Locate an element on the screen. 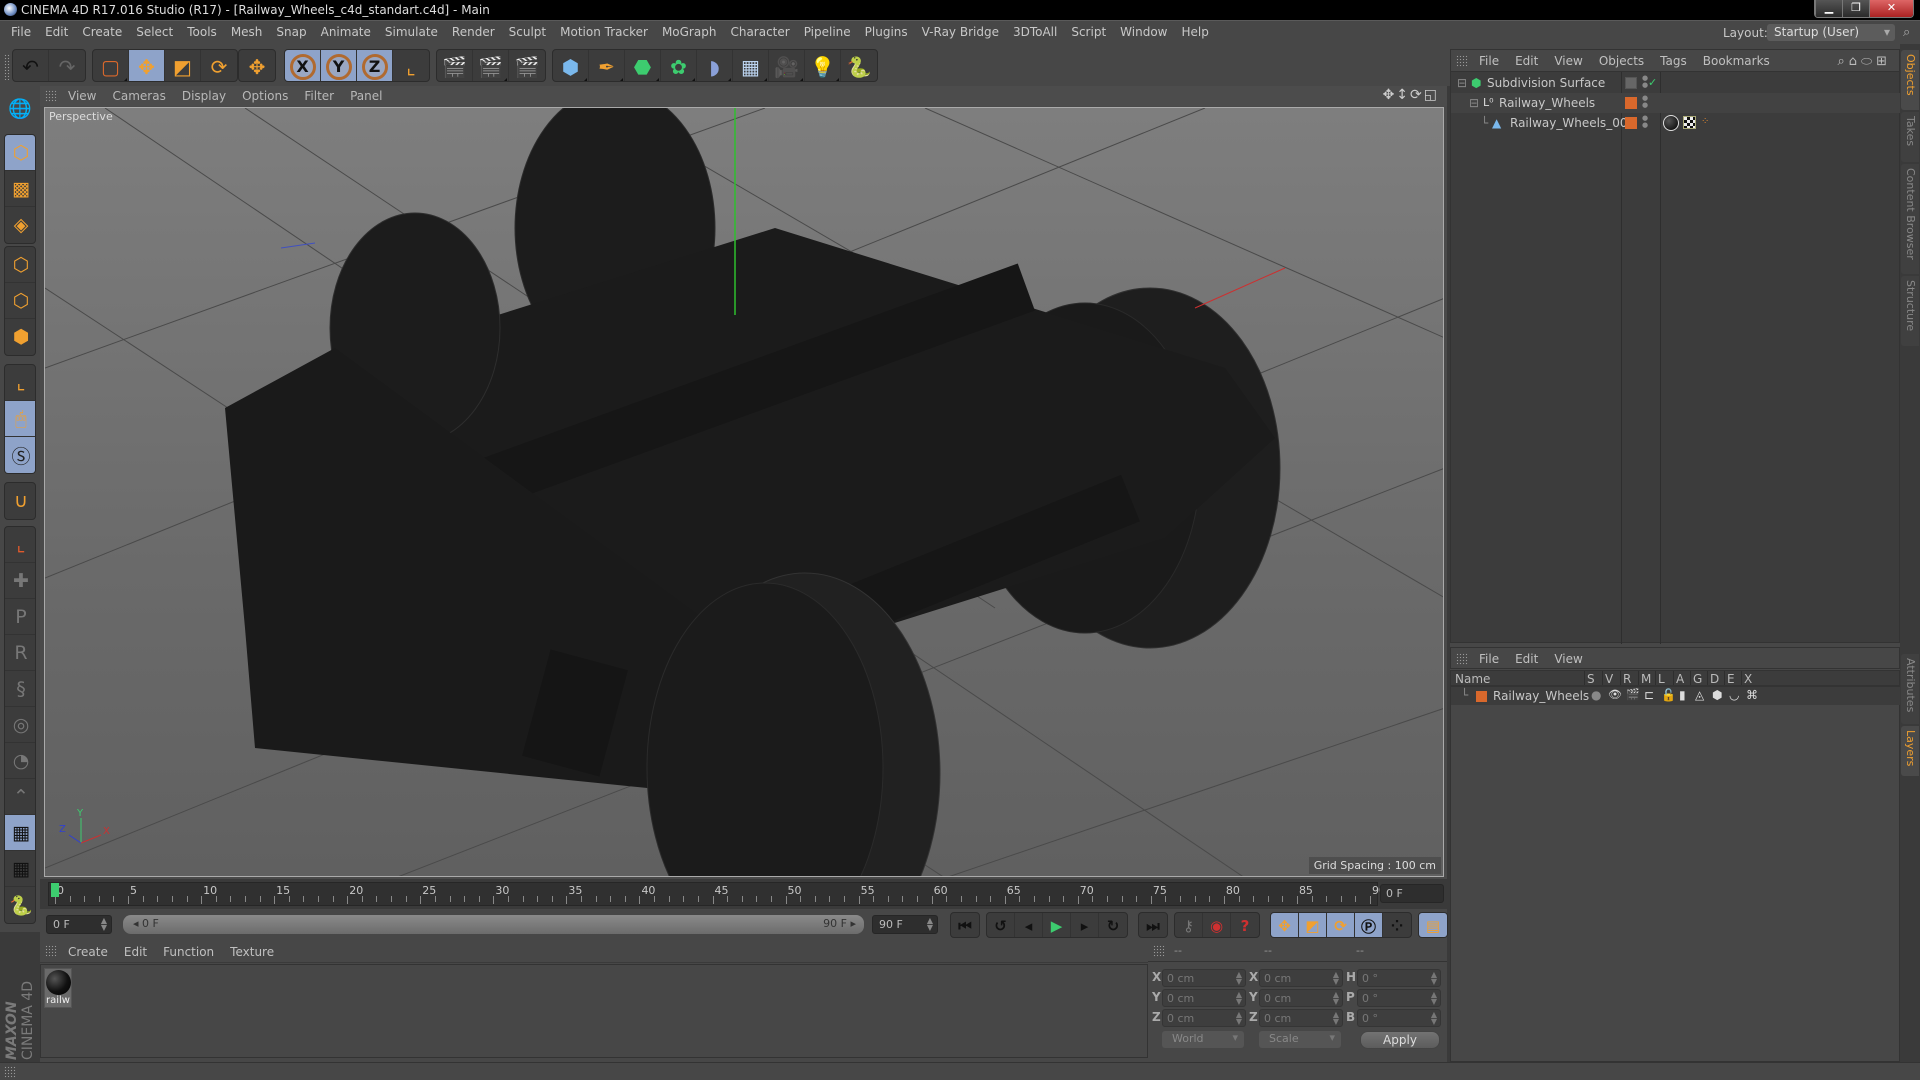  viewport-menu-display: Display is located at coordinates (204, 96).